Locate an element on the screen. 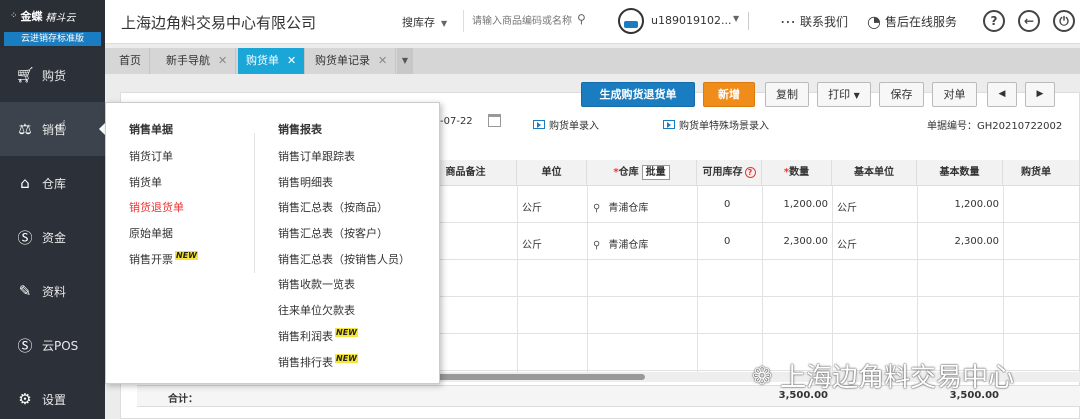 The height and width of the screenshot is (419, 1080). avatar is located at coordinates (631, 21).